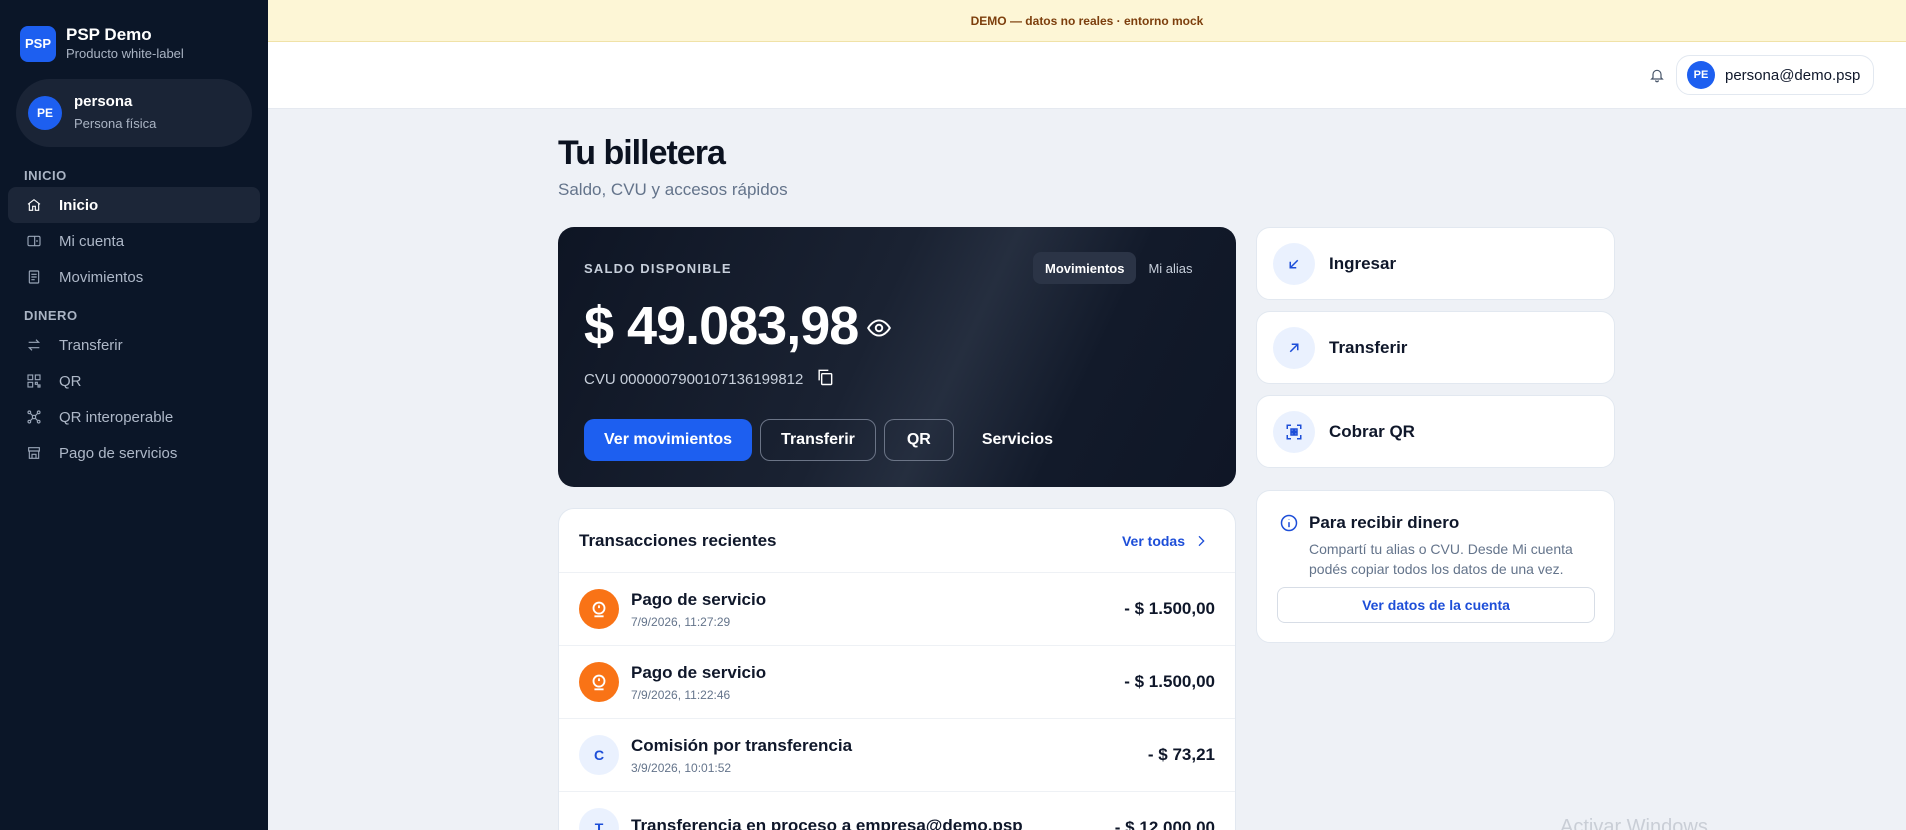 The width and height of the screenshot is (1906, 830). What do you see at coordinates (79, 205) in the screenshot?
I see `sidebar-item-label: Inicio` at bounding box center [79, 205].